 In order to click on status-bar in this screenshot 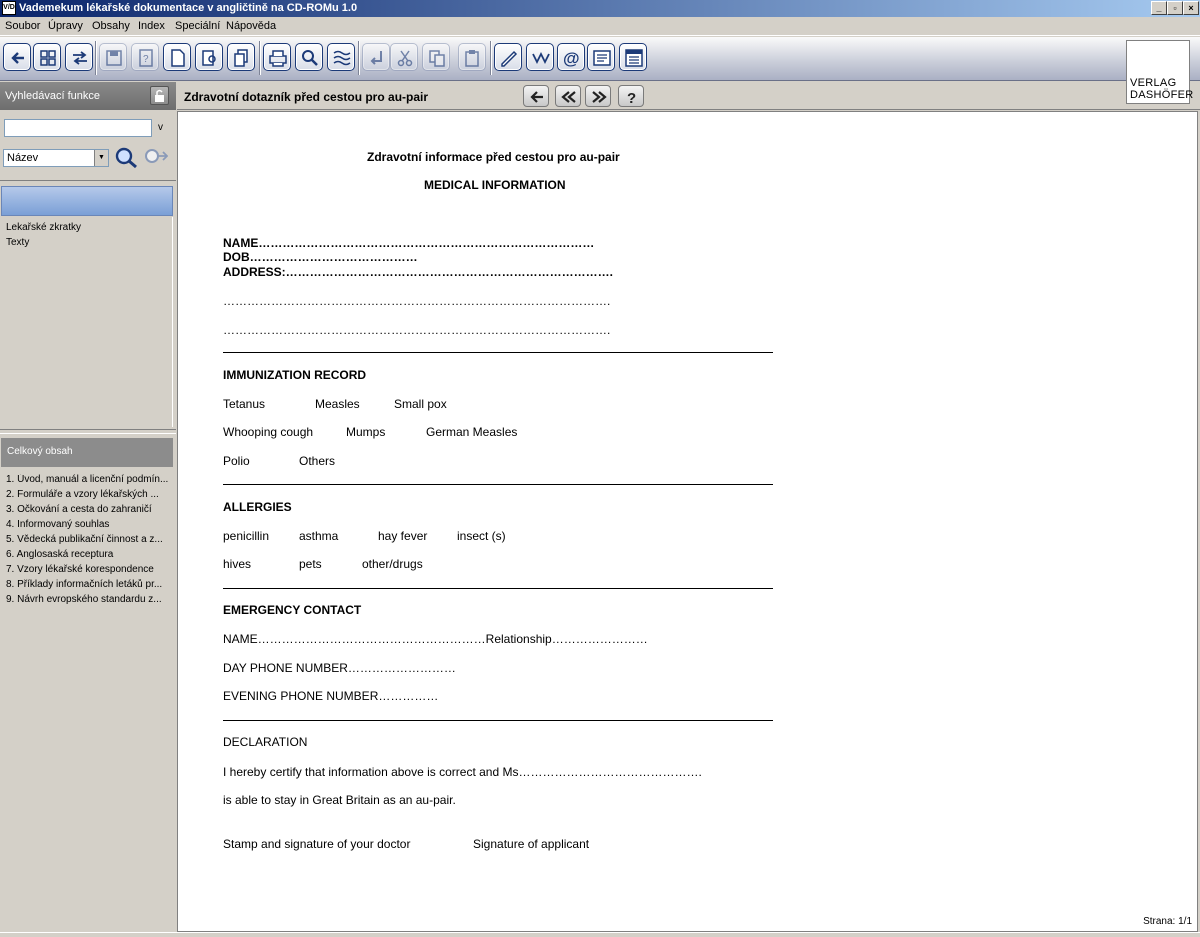, I will do `click(600, 934)`.